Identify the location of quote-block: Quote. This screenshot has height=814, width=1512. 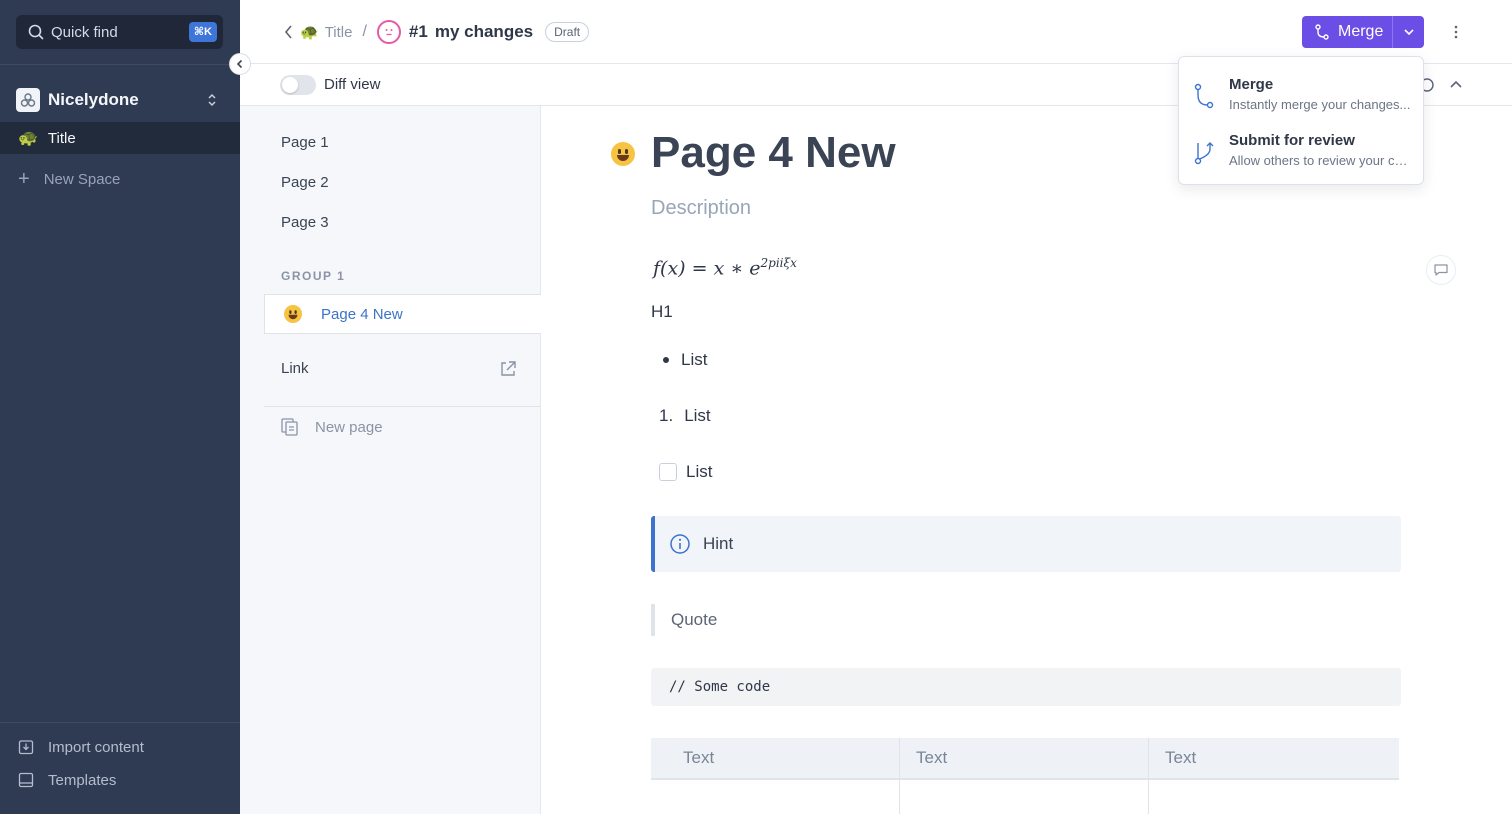
(684, 620).